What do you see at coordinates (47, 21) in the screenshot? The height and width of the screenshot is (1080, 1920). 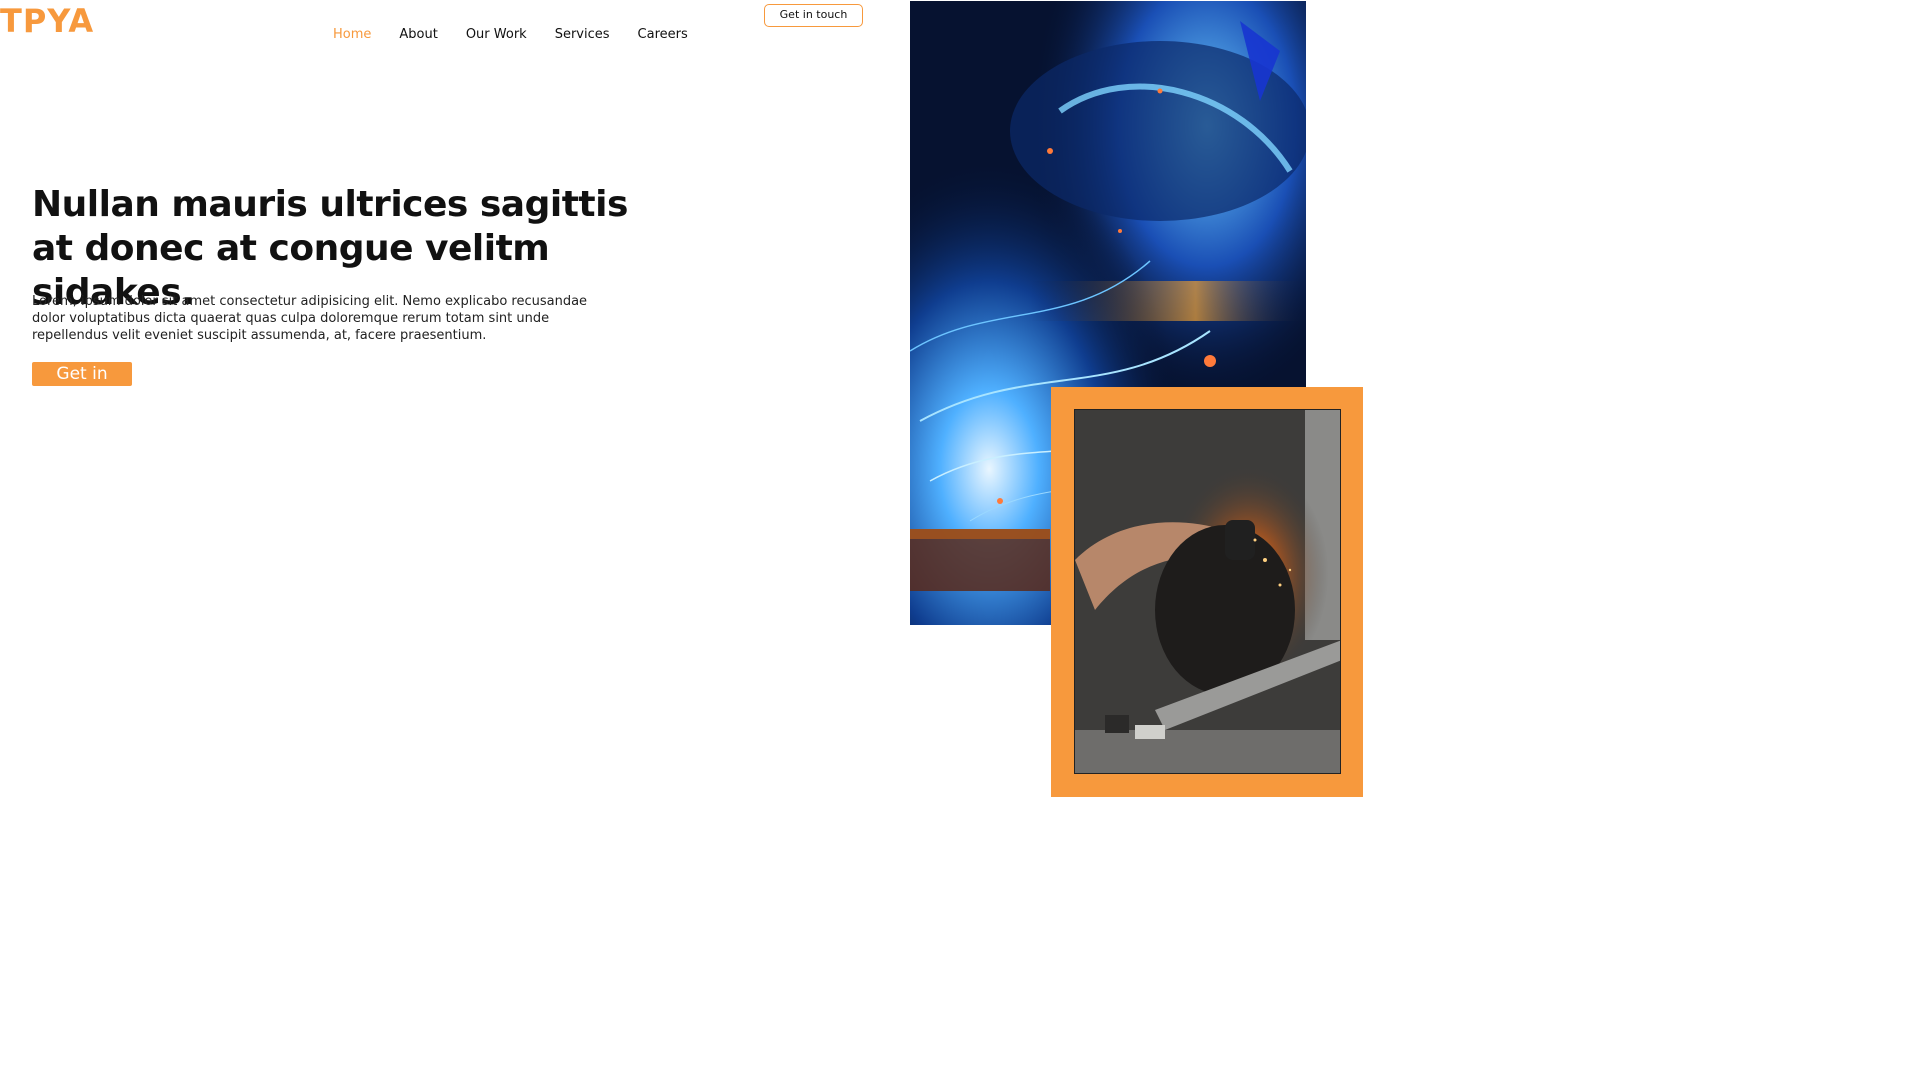 I see `brand-logo: TPYA` at bounding box center [47, 21].